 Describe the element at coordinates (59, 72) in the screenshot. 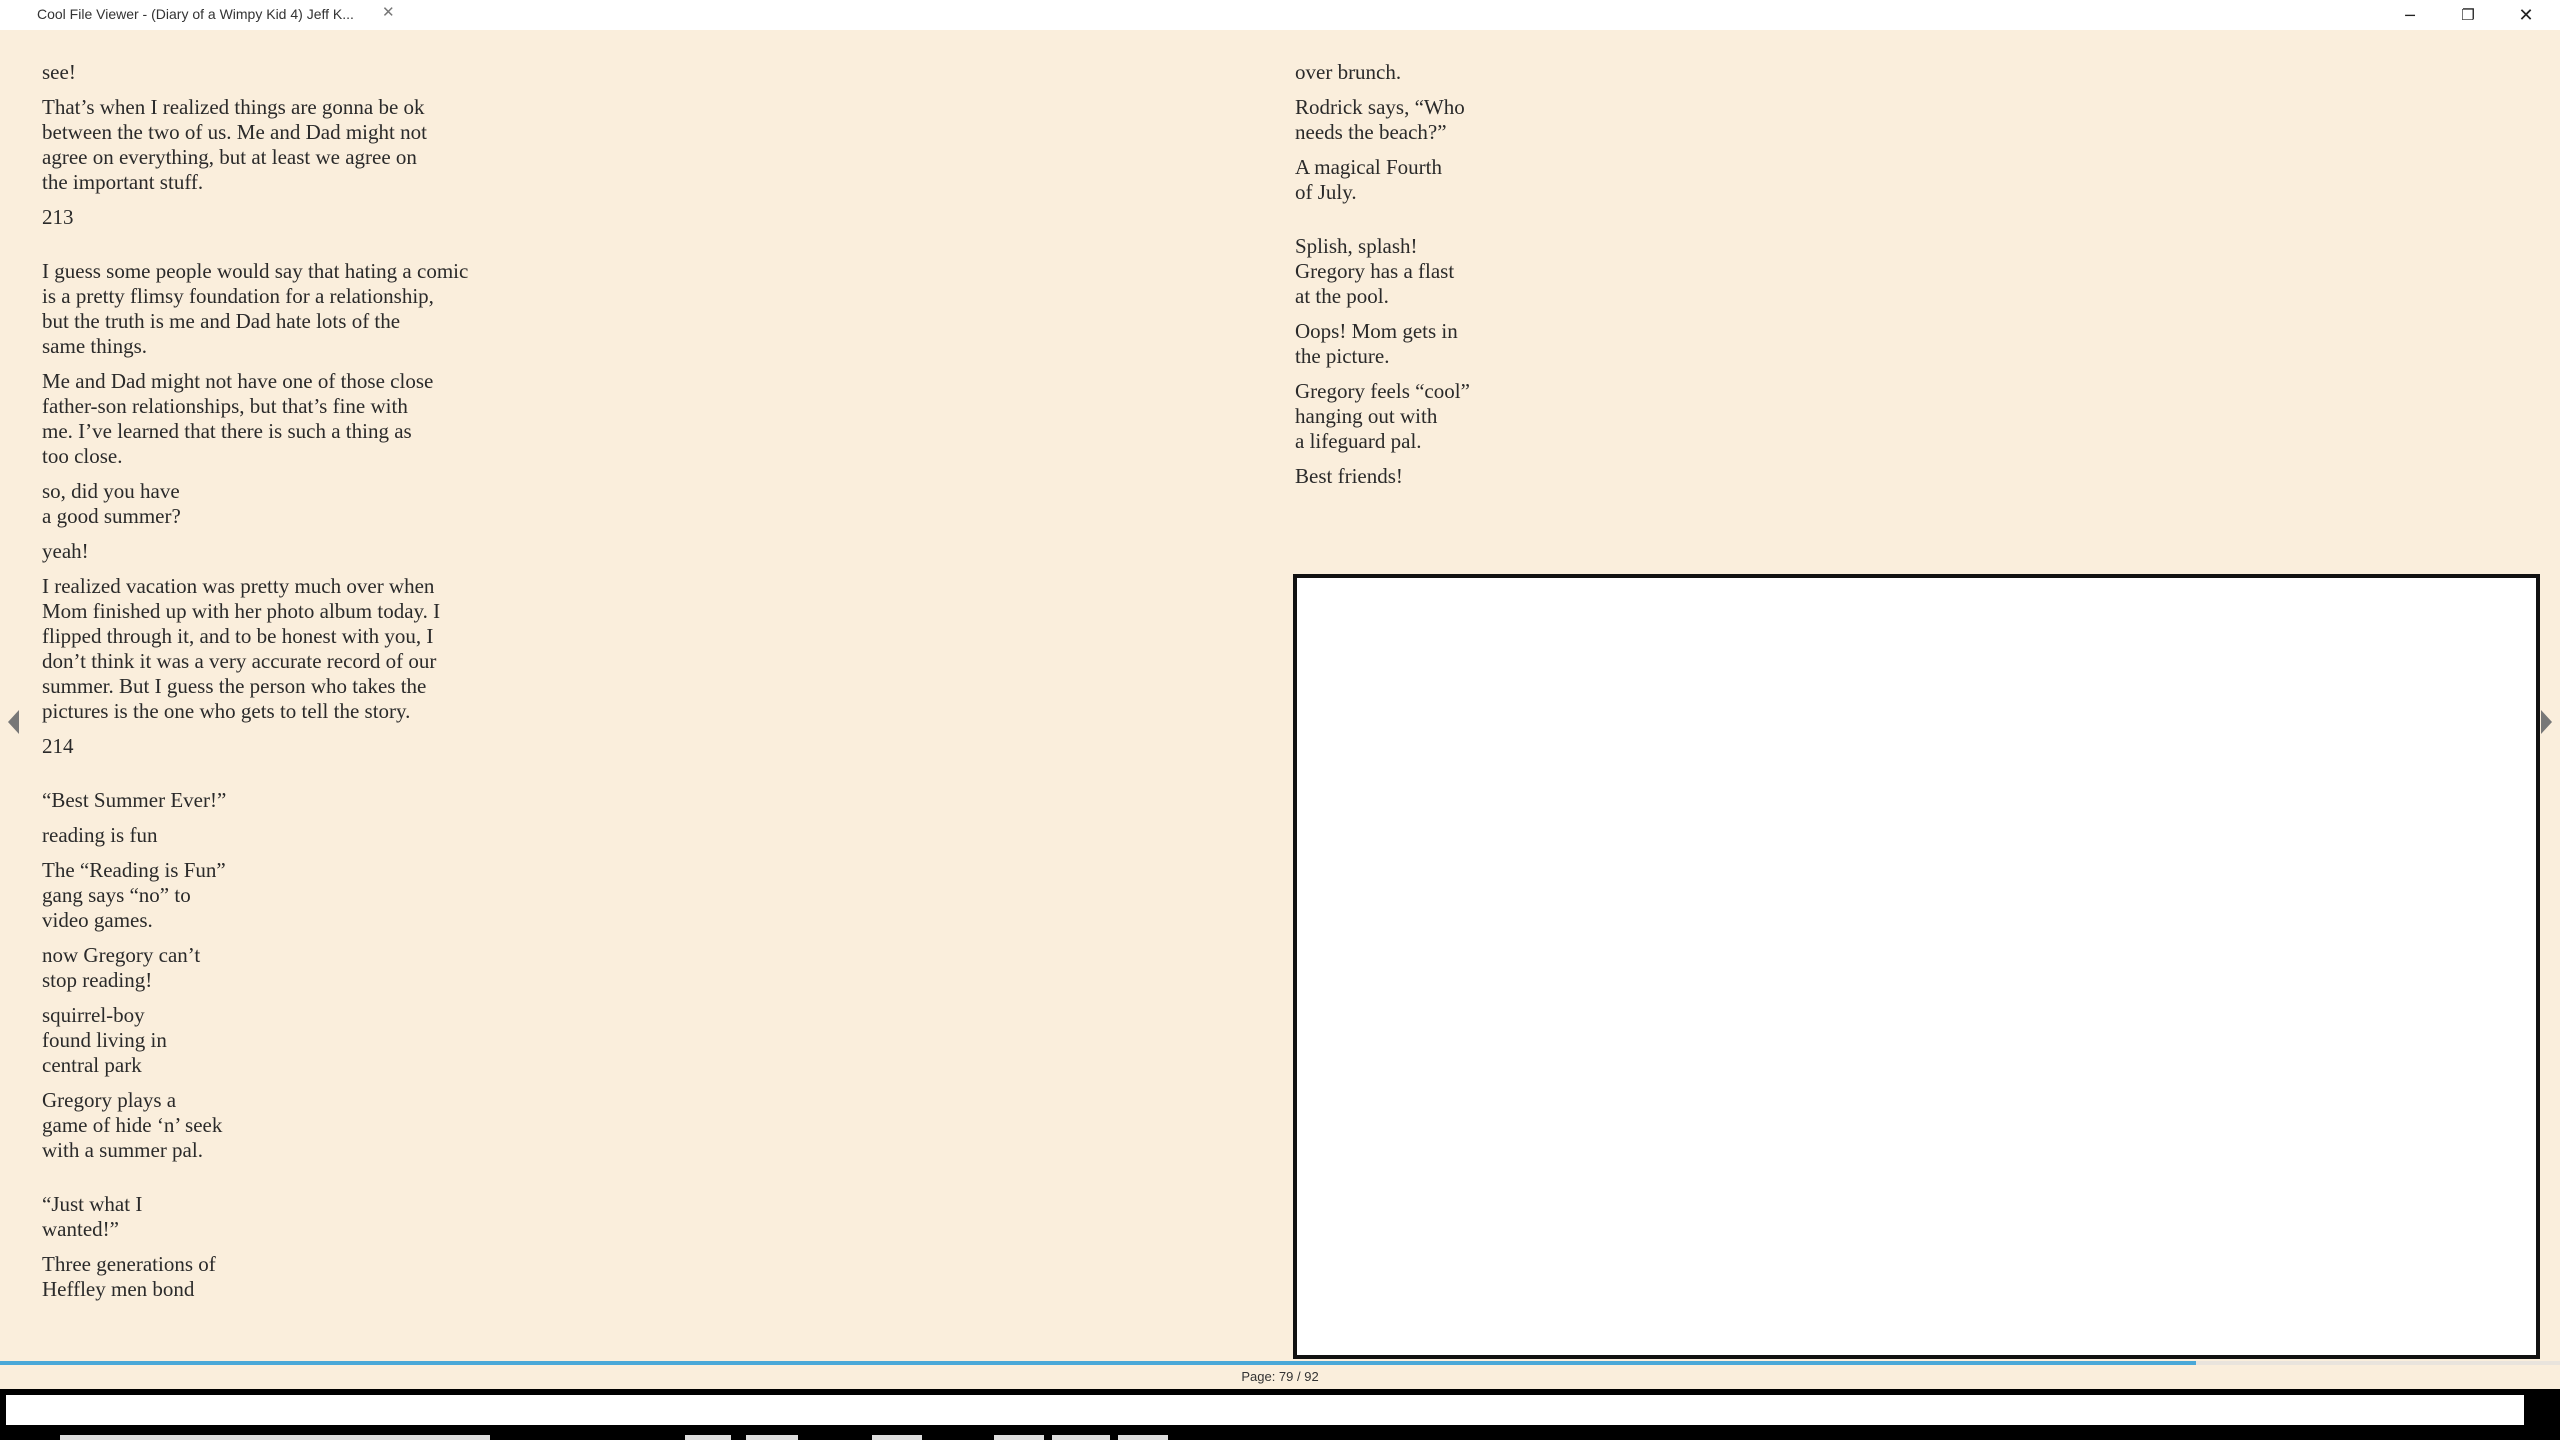

I see `paragraph: see!` at that location.